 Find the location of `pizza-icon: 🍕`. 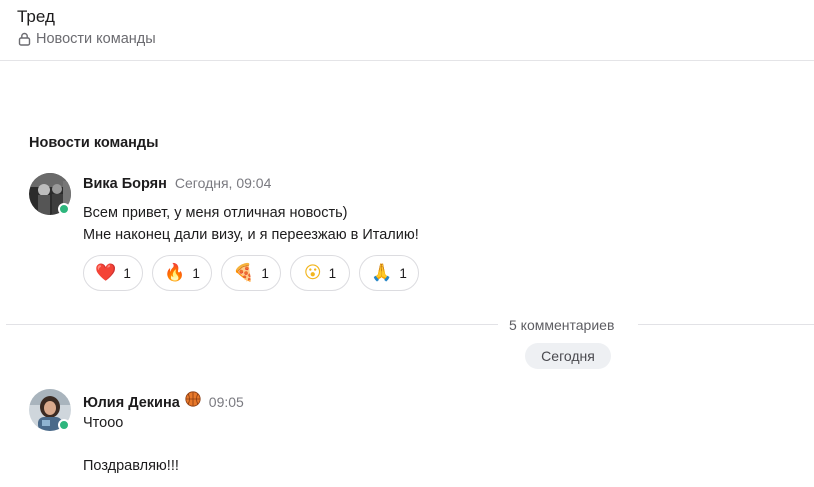

pizza-icon: 🍕 is located at coordinates (244, 272).